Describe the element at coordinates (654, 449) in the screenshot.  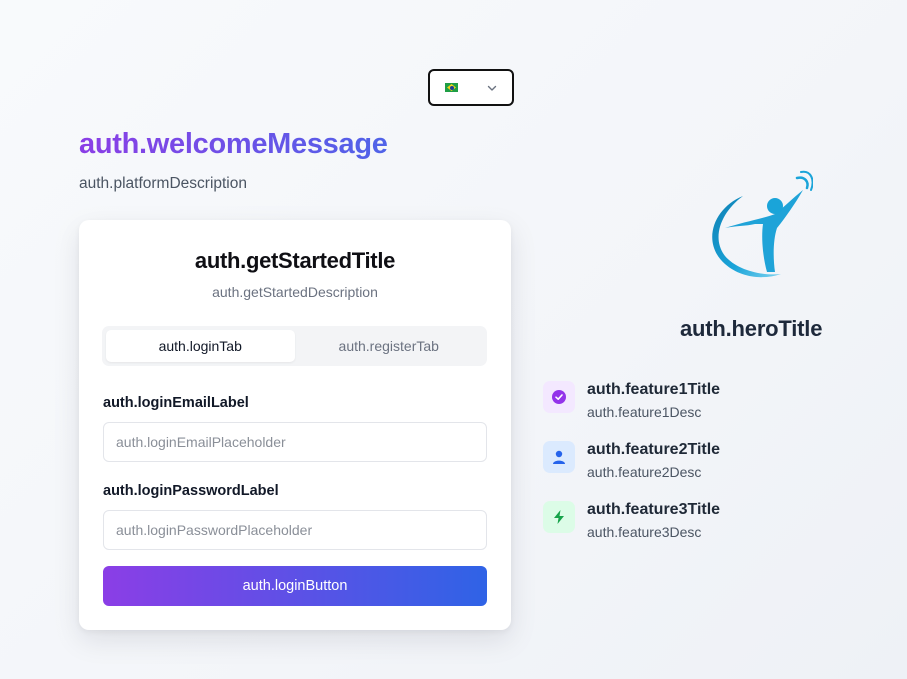
I see `feature-title: auth.feature2Title` at that location.